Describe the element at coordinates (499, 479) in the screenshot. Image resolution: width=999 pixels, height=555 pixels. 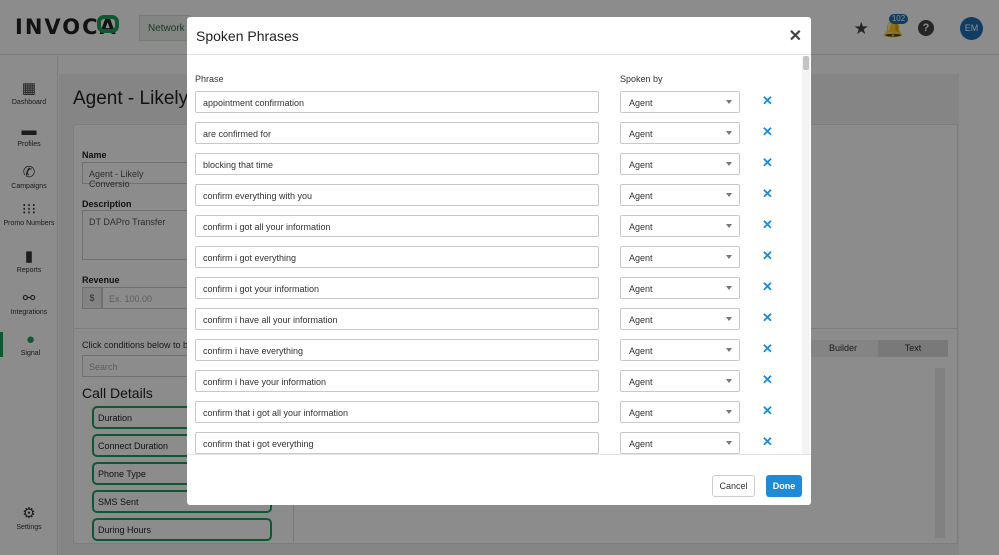
I see `modal-footer: Cancel Done` at that location.